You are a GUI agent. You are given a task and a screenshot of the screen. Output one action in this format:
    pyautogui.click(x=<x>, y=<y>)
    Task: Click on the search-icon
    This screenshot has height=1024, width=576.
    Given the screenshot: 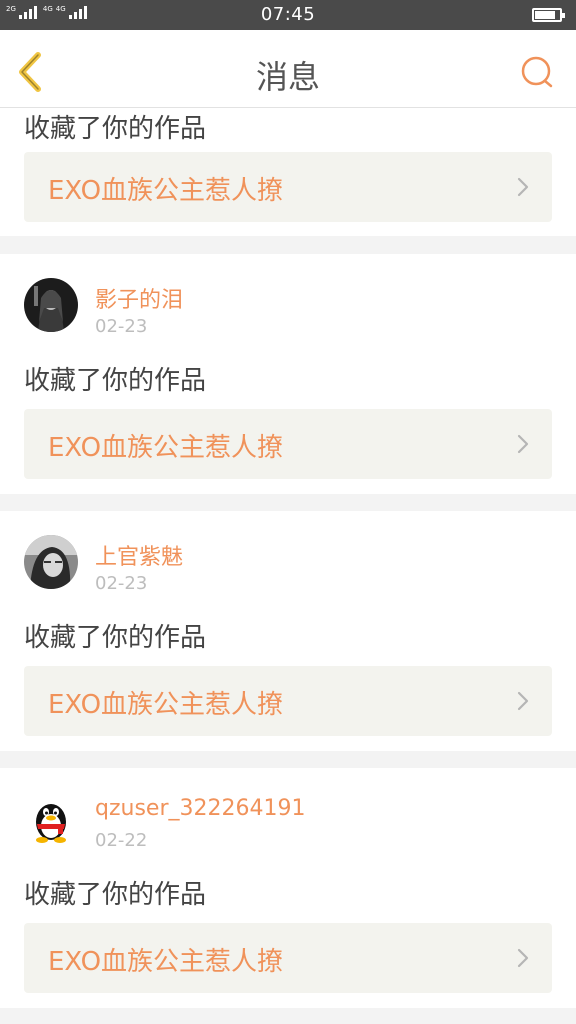 What is the action you would take?
    pyautogui.click(x=537, y=72)
    